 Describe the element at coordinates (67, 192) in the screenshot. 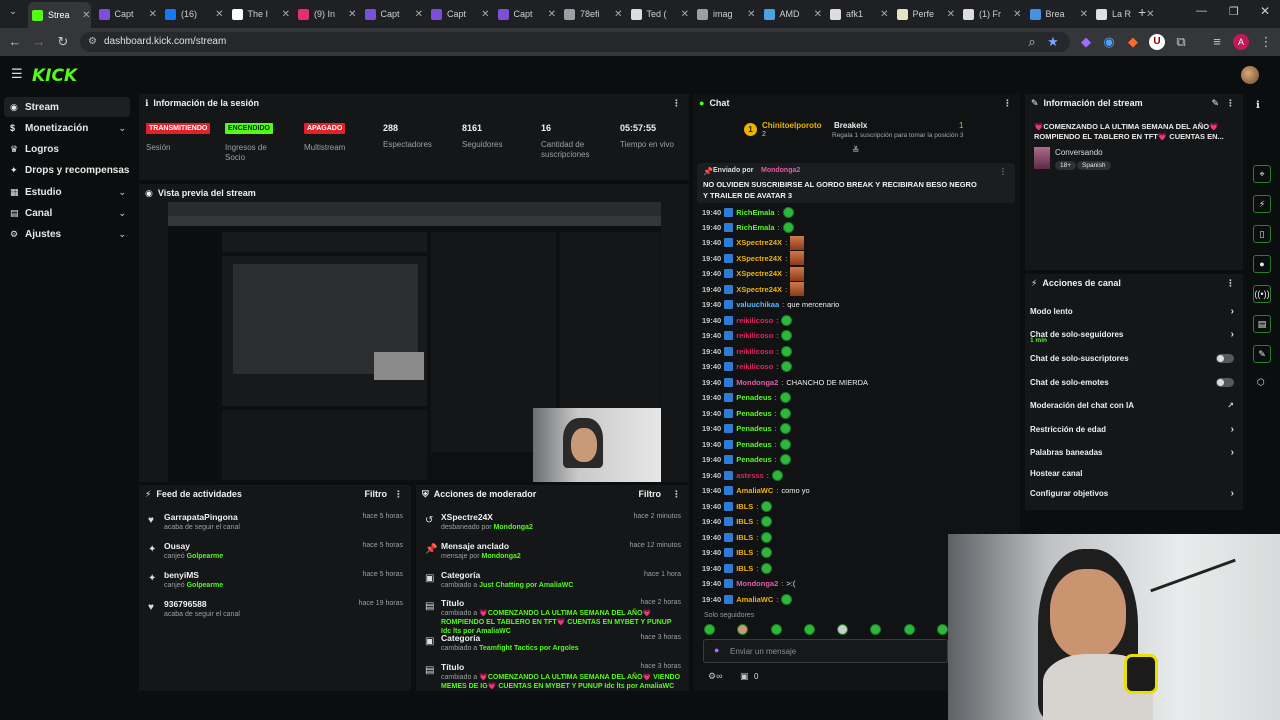

I see `sidebar-item: ▦ Estudio ⌄` at that location.